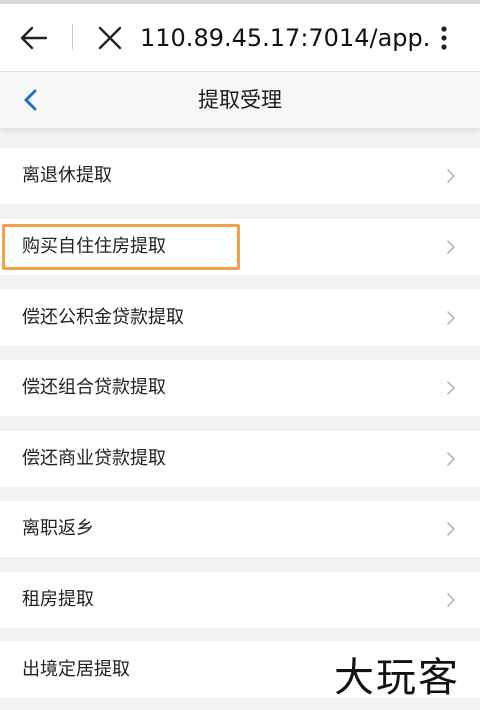 The width and height of the screenshot is (480, 710). Describe the element at coordinates (76, 669) in the screenshot. I see `list-item-label: 出境定居提取` at that location.